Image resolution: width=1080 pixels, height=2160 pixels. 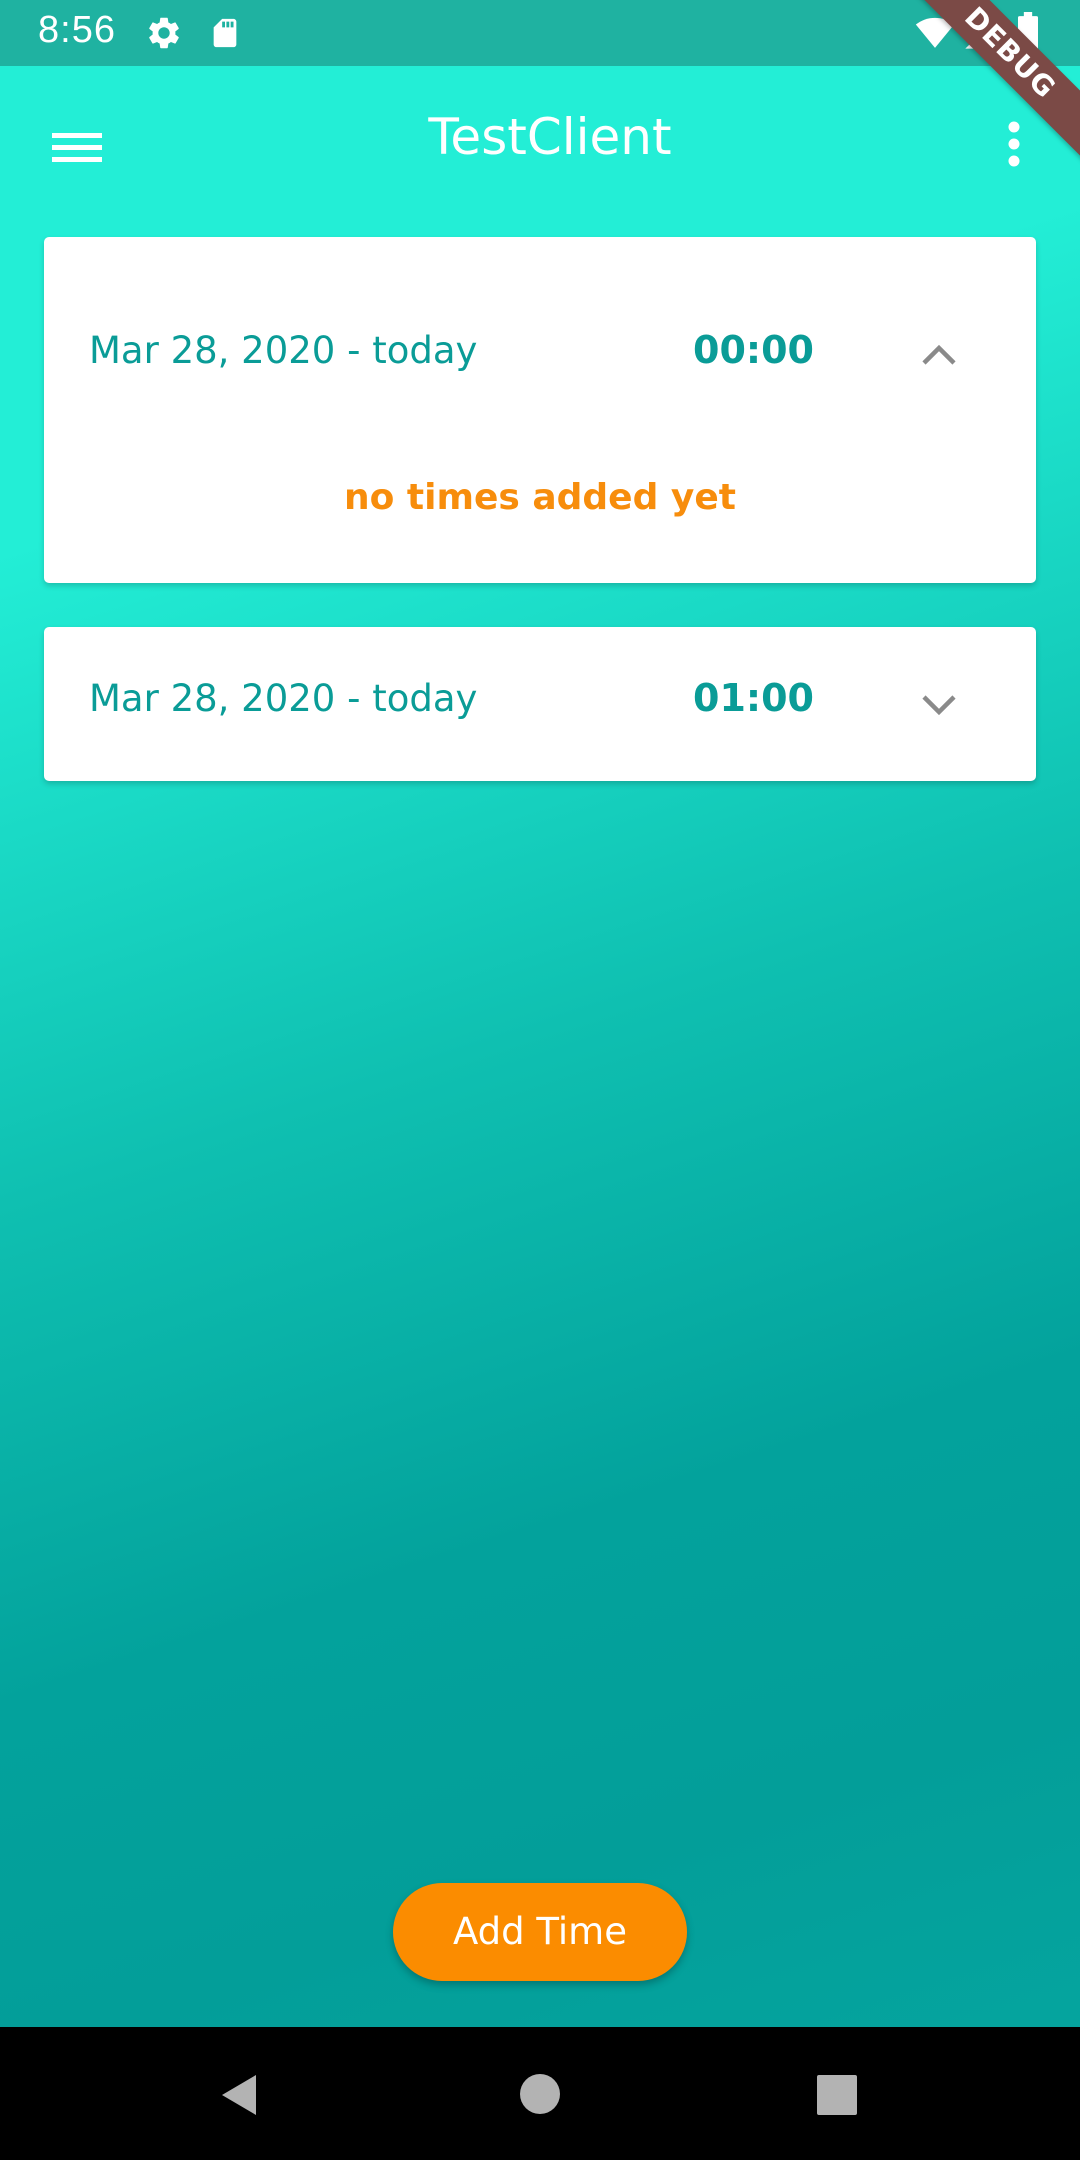 I want to click on home-circle-icon, so click(x=540, y=2094).